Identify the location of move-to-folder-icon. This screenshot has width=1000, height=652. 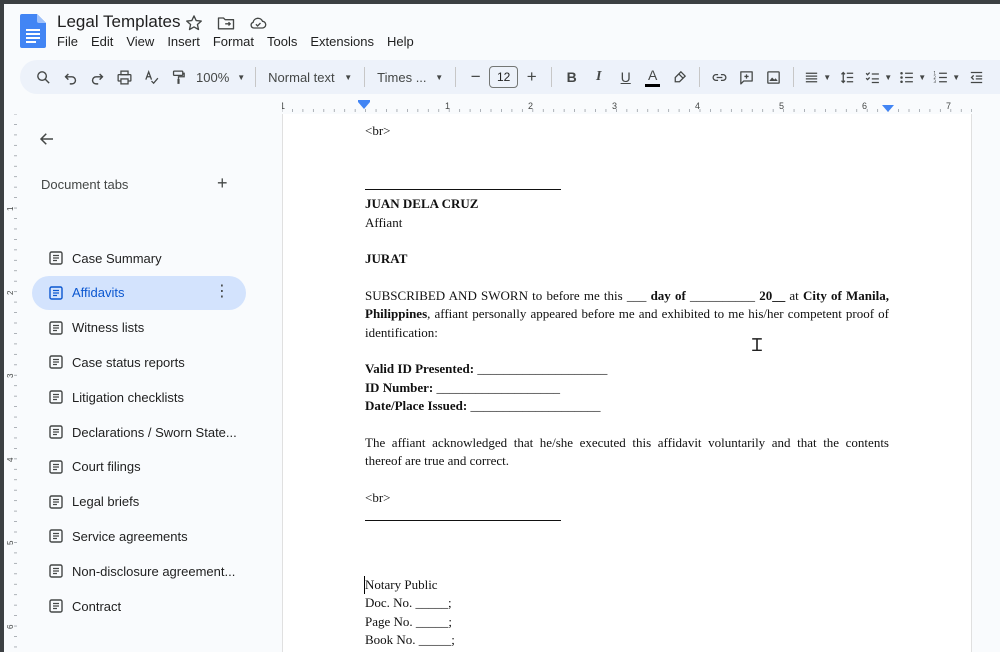
(226, 23).